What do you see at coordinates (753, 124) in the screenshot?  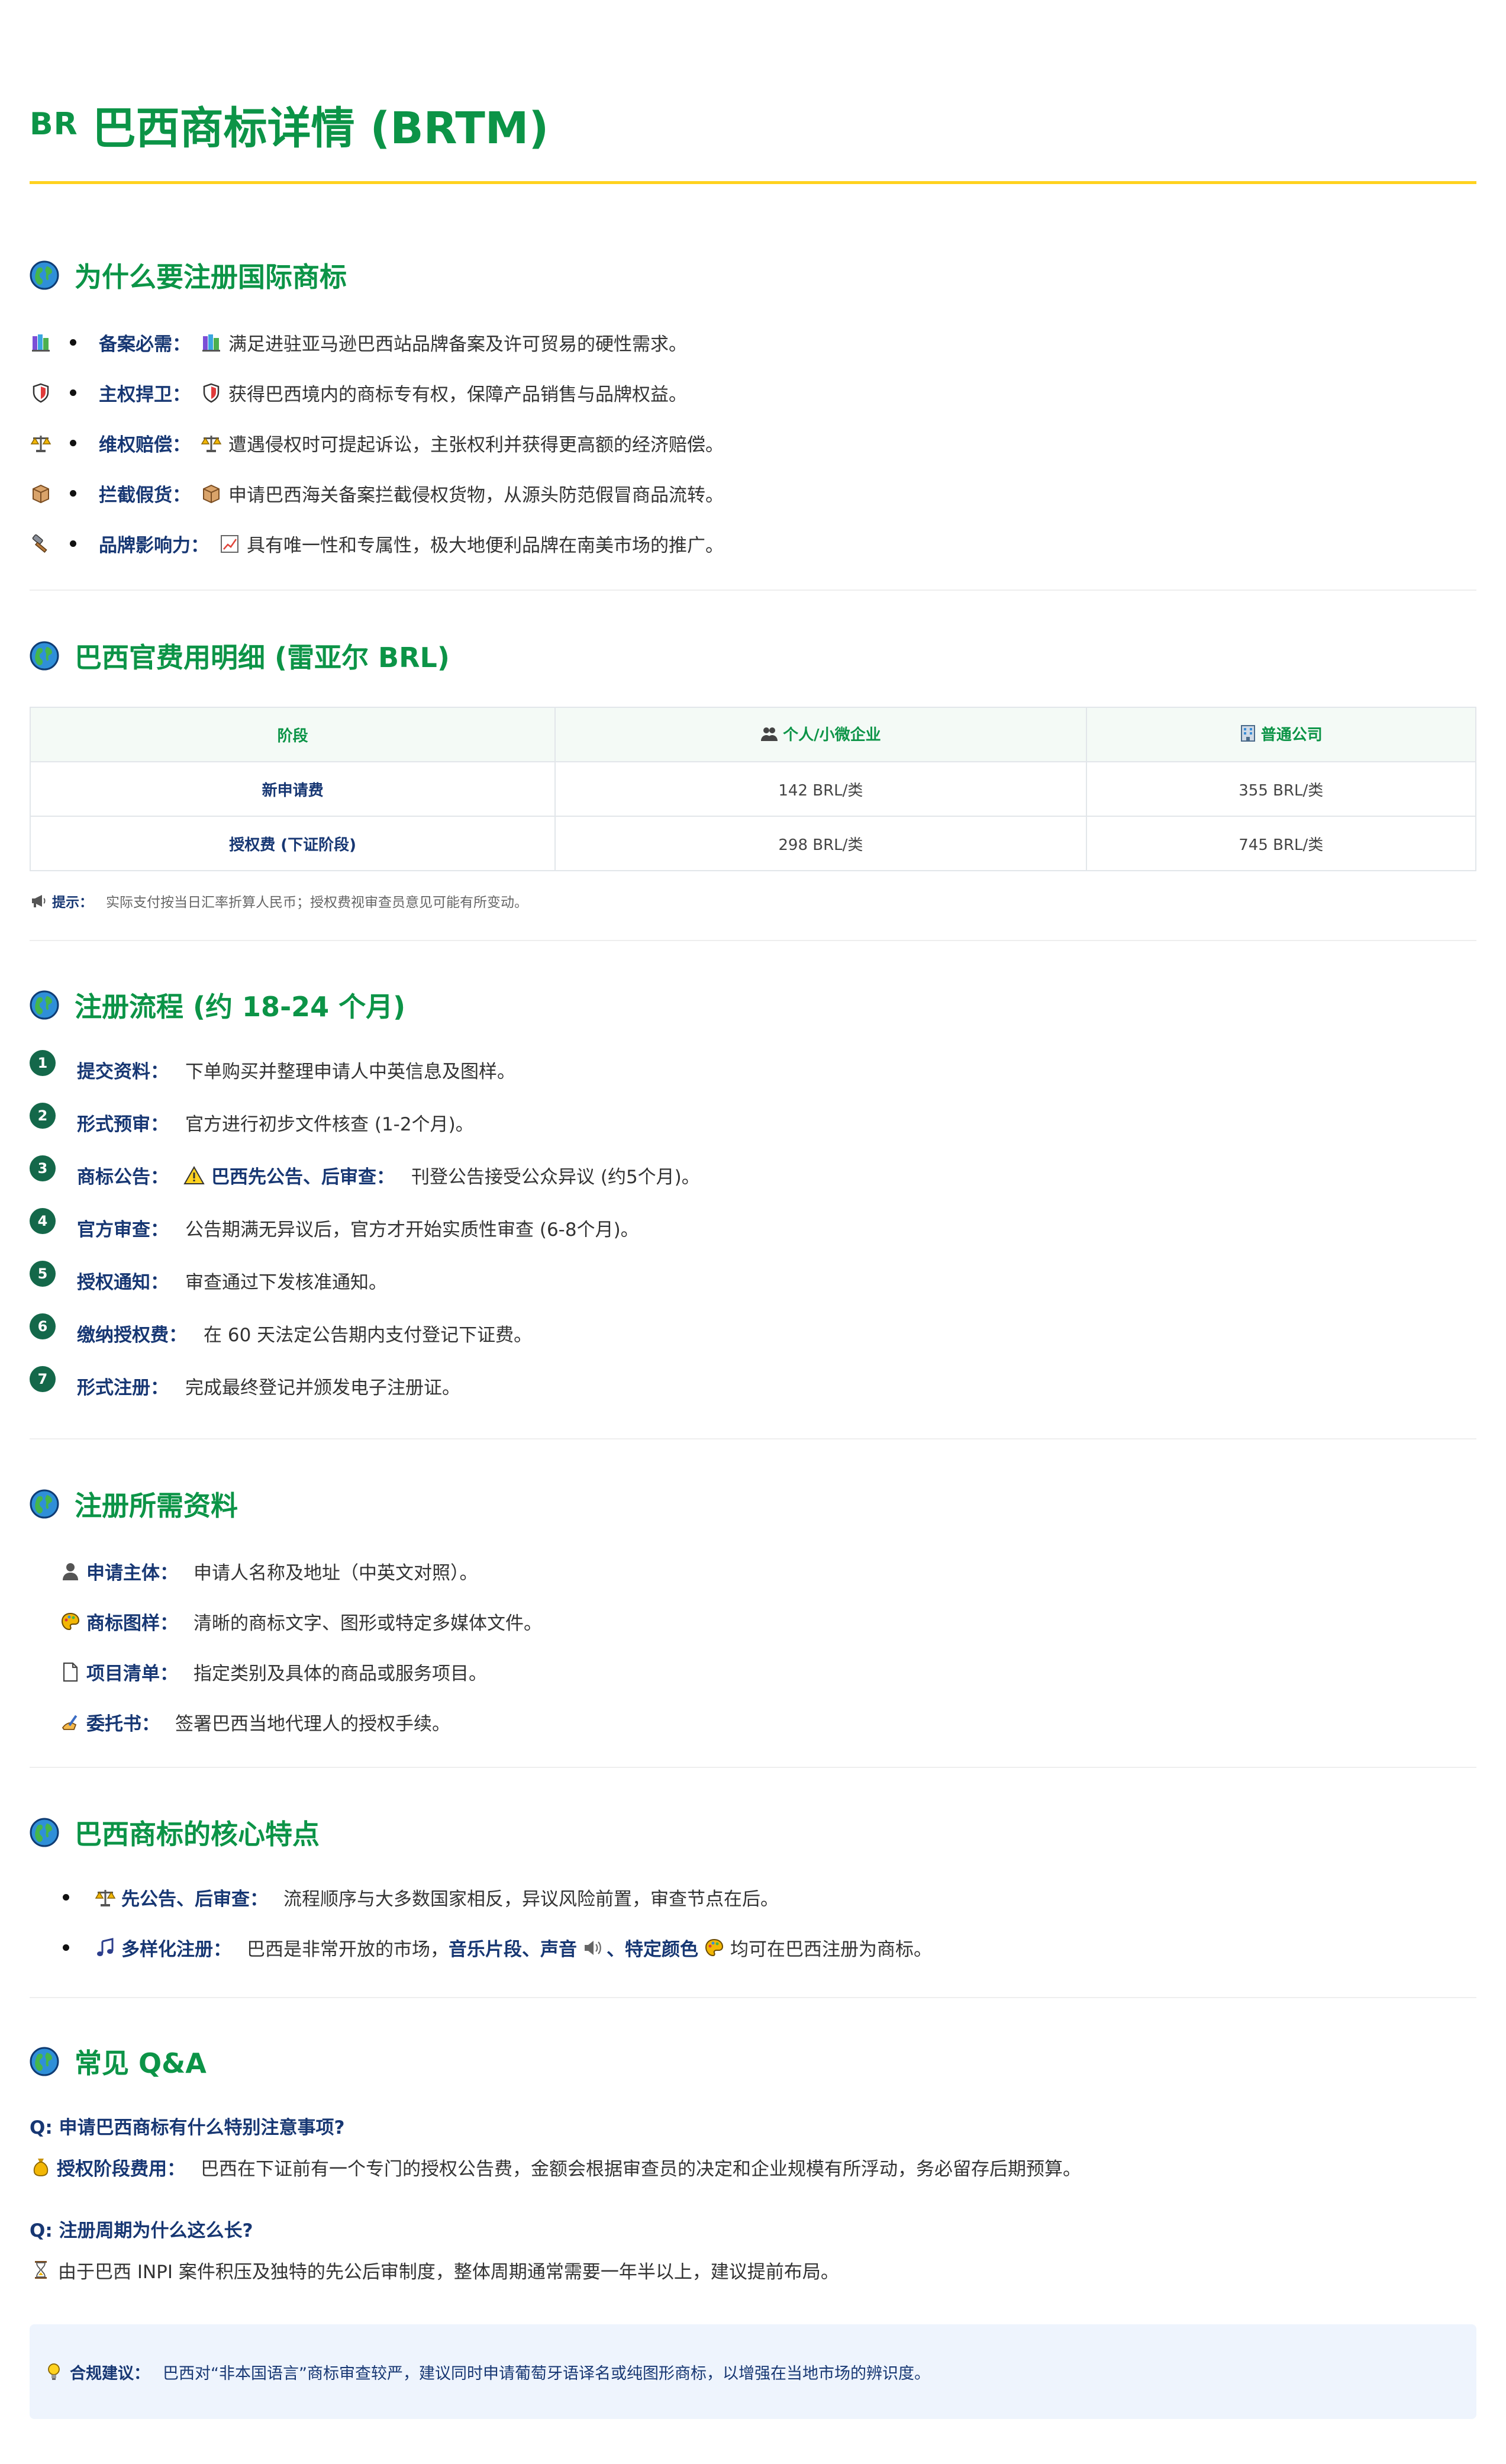 I see `page-title: BR 巴西商标详情 (BRTM)` at bounding box center [753, 124].